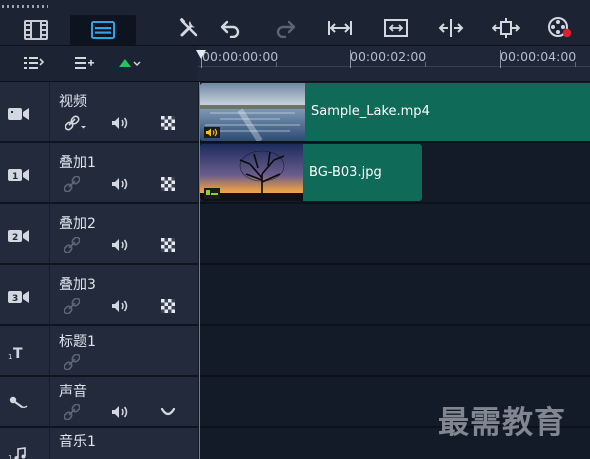  I want to click on track-name: 标题1, so click(77, 342).